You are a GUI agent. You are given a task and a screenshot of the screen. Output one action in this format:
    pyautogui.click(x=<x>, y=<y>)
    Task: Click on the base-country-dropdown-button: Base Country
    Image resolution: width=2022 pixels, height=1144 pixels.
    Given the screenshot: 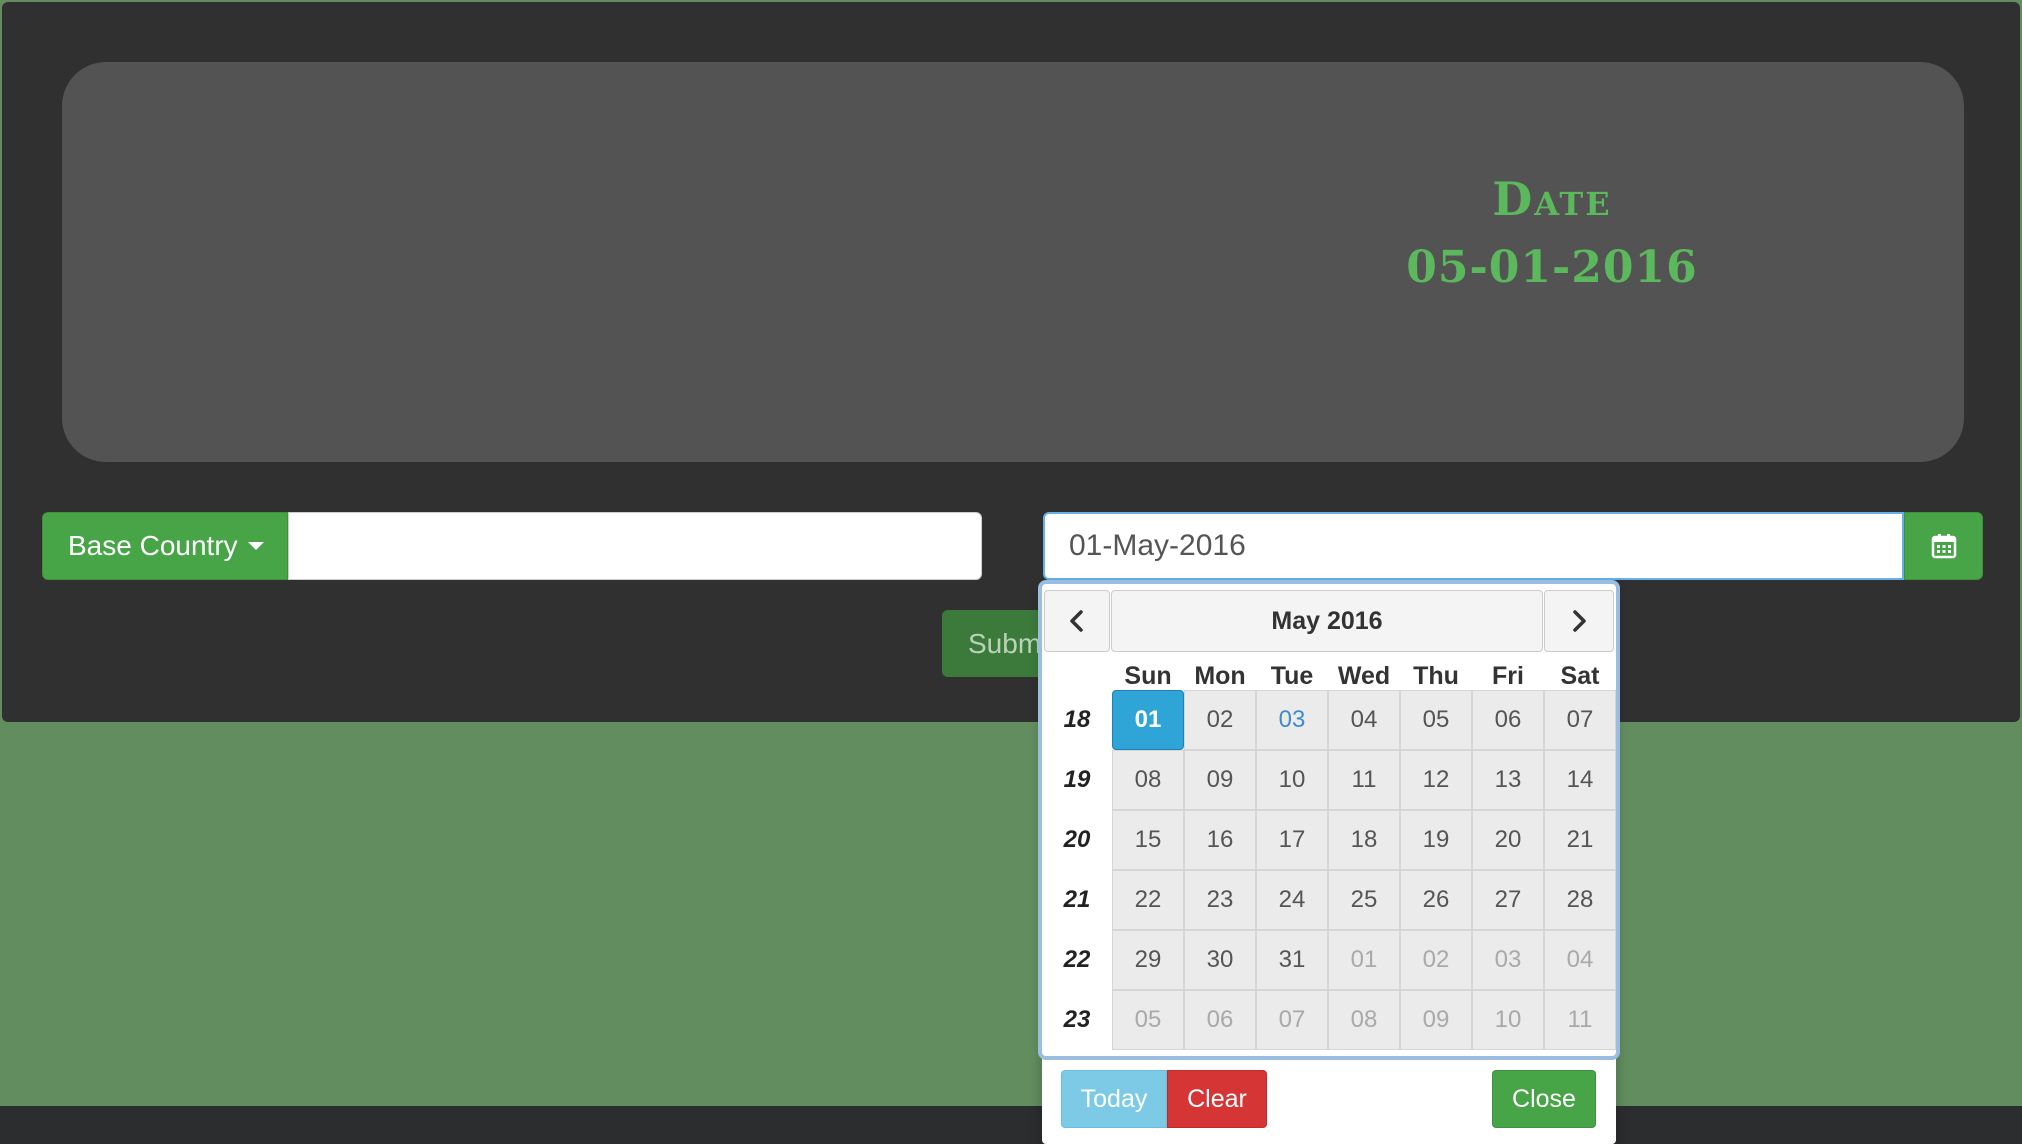 What is the action you would take?
    pyautogui.click(x=165, y=546)
    